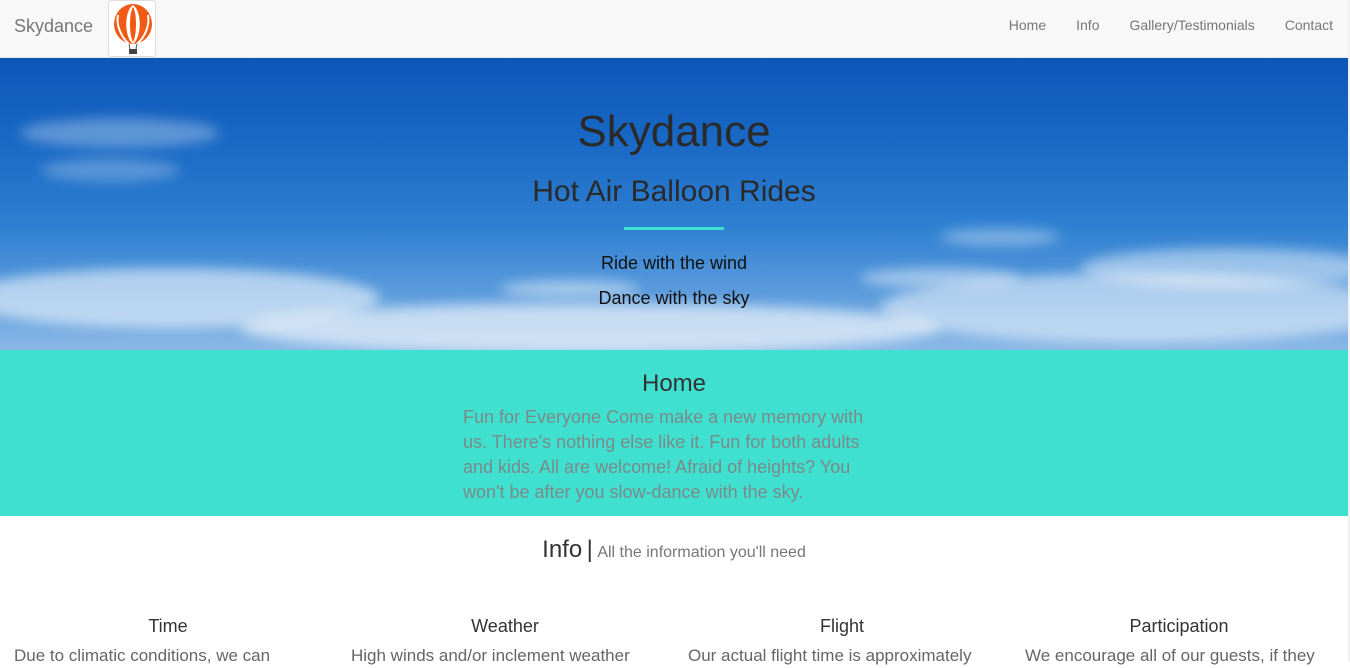  I want to click on logo, so click(132, 28).